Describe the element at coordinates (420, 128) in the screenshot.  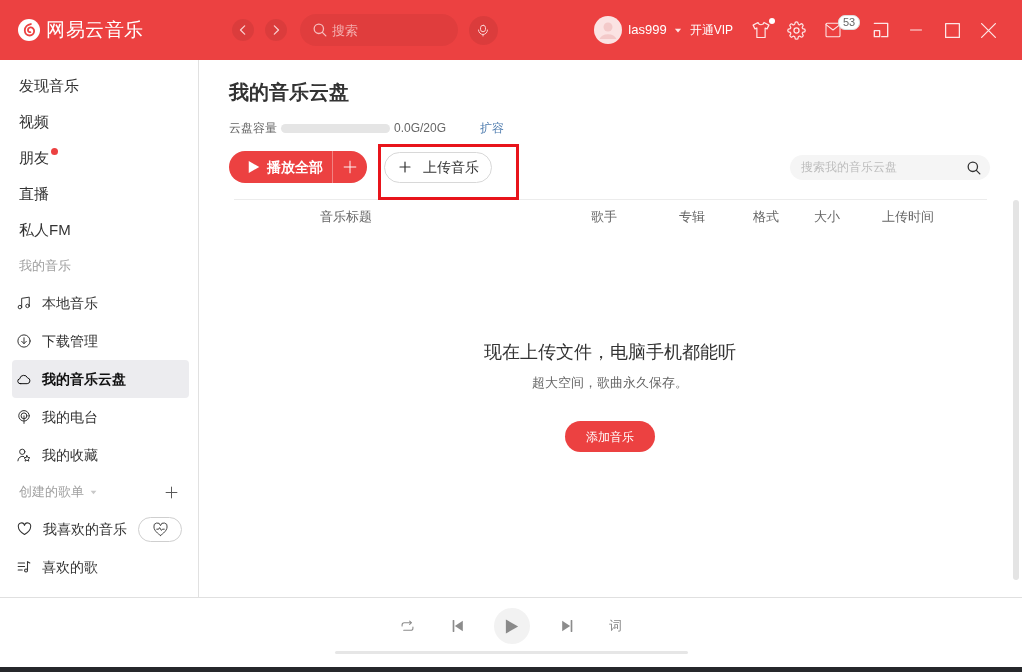
I see `capacity-reading: 0.0G/20G` at that location.